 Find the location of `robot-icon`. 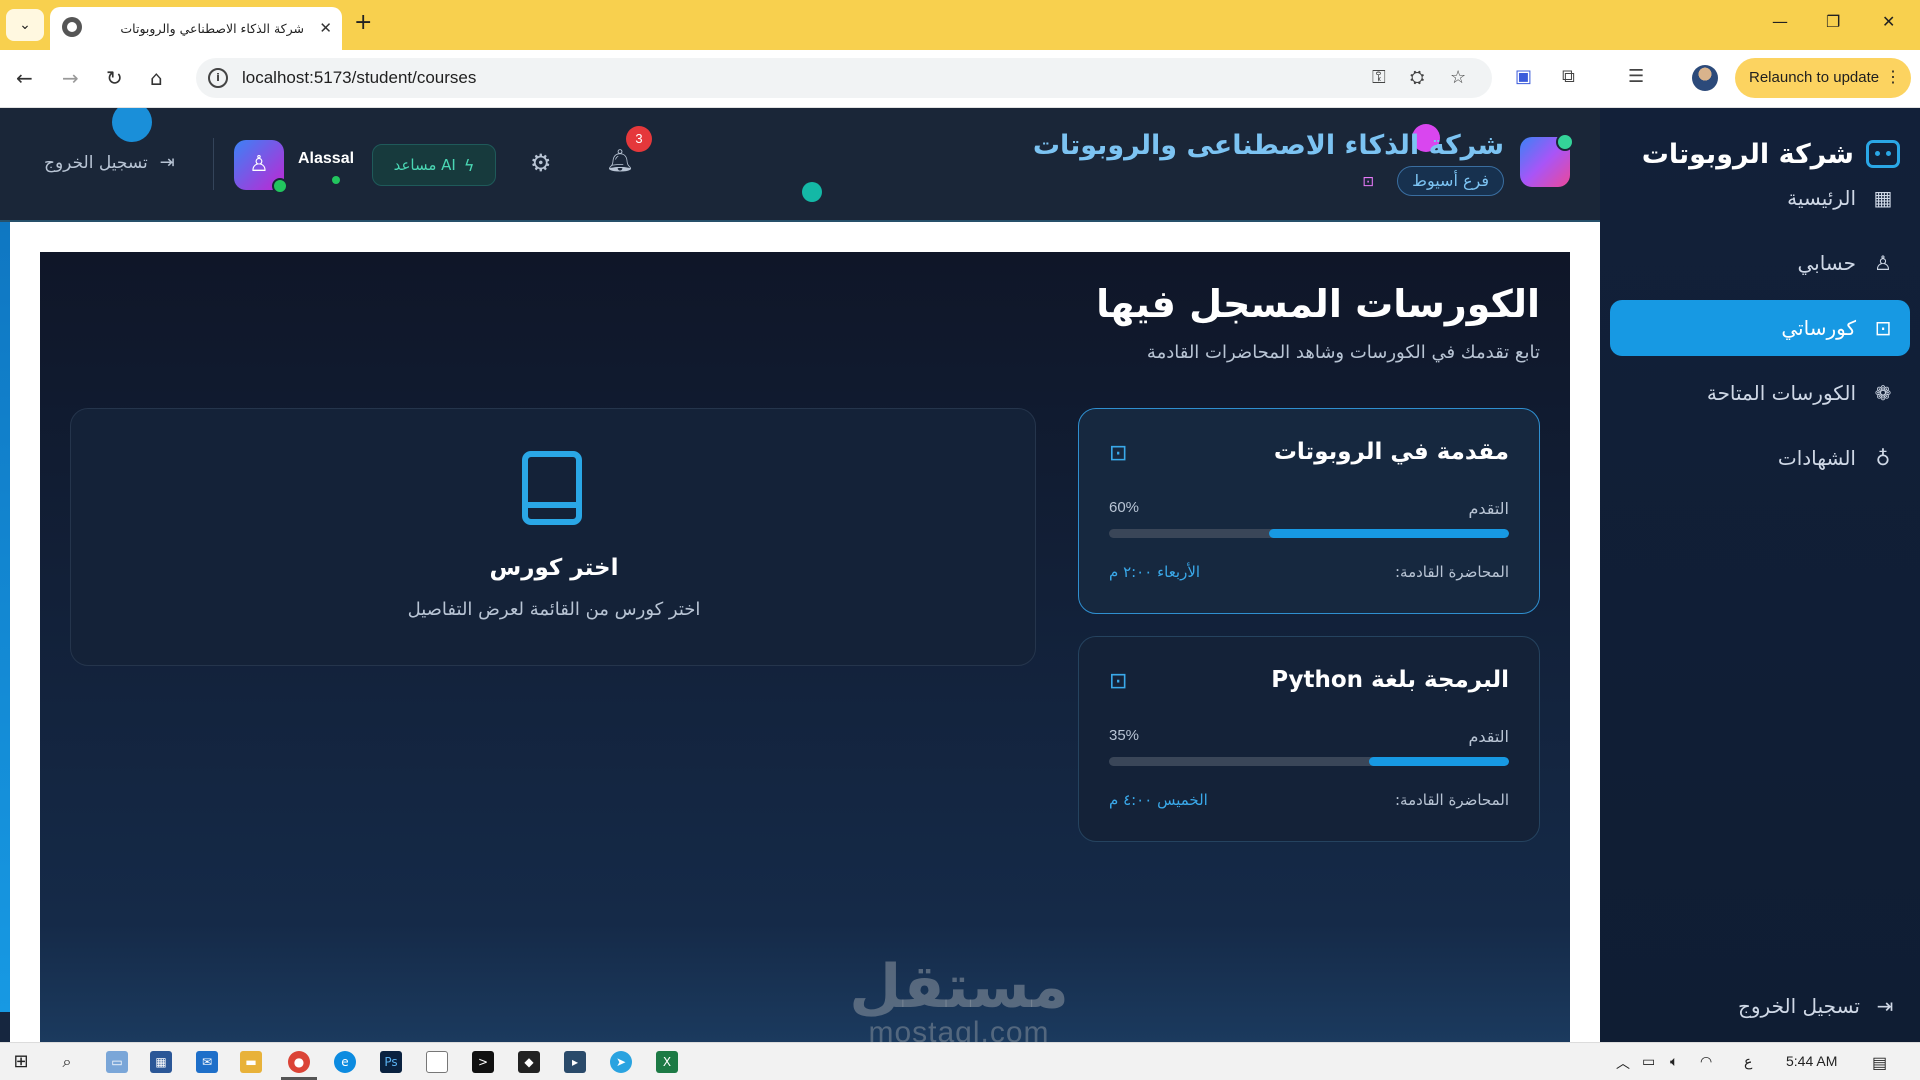

robot-icon is located at coordinates (1883, 154).